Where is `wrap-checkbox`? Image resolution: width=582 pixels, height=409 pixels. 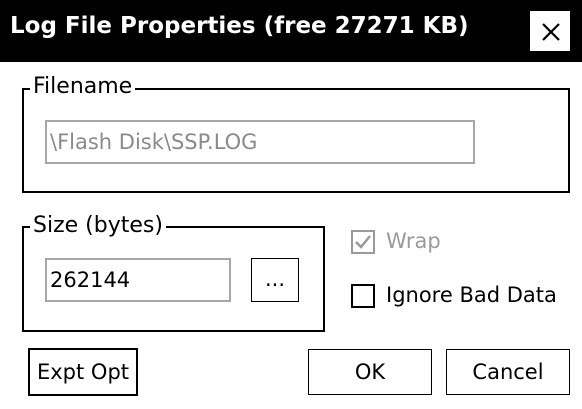 wrap-checkbox is located at coordinates (363, 242).